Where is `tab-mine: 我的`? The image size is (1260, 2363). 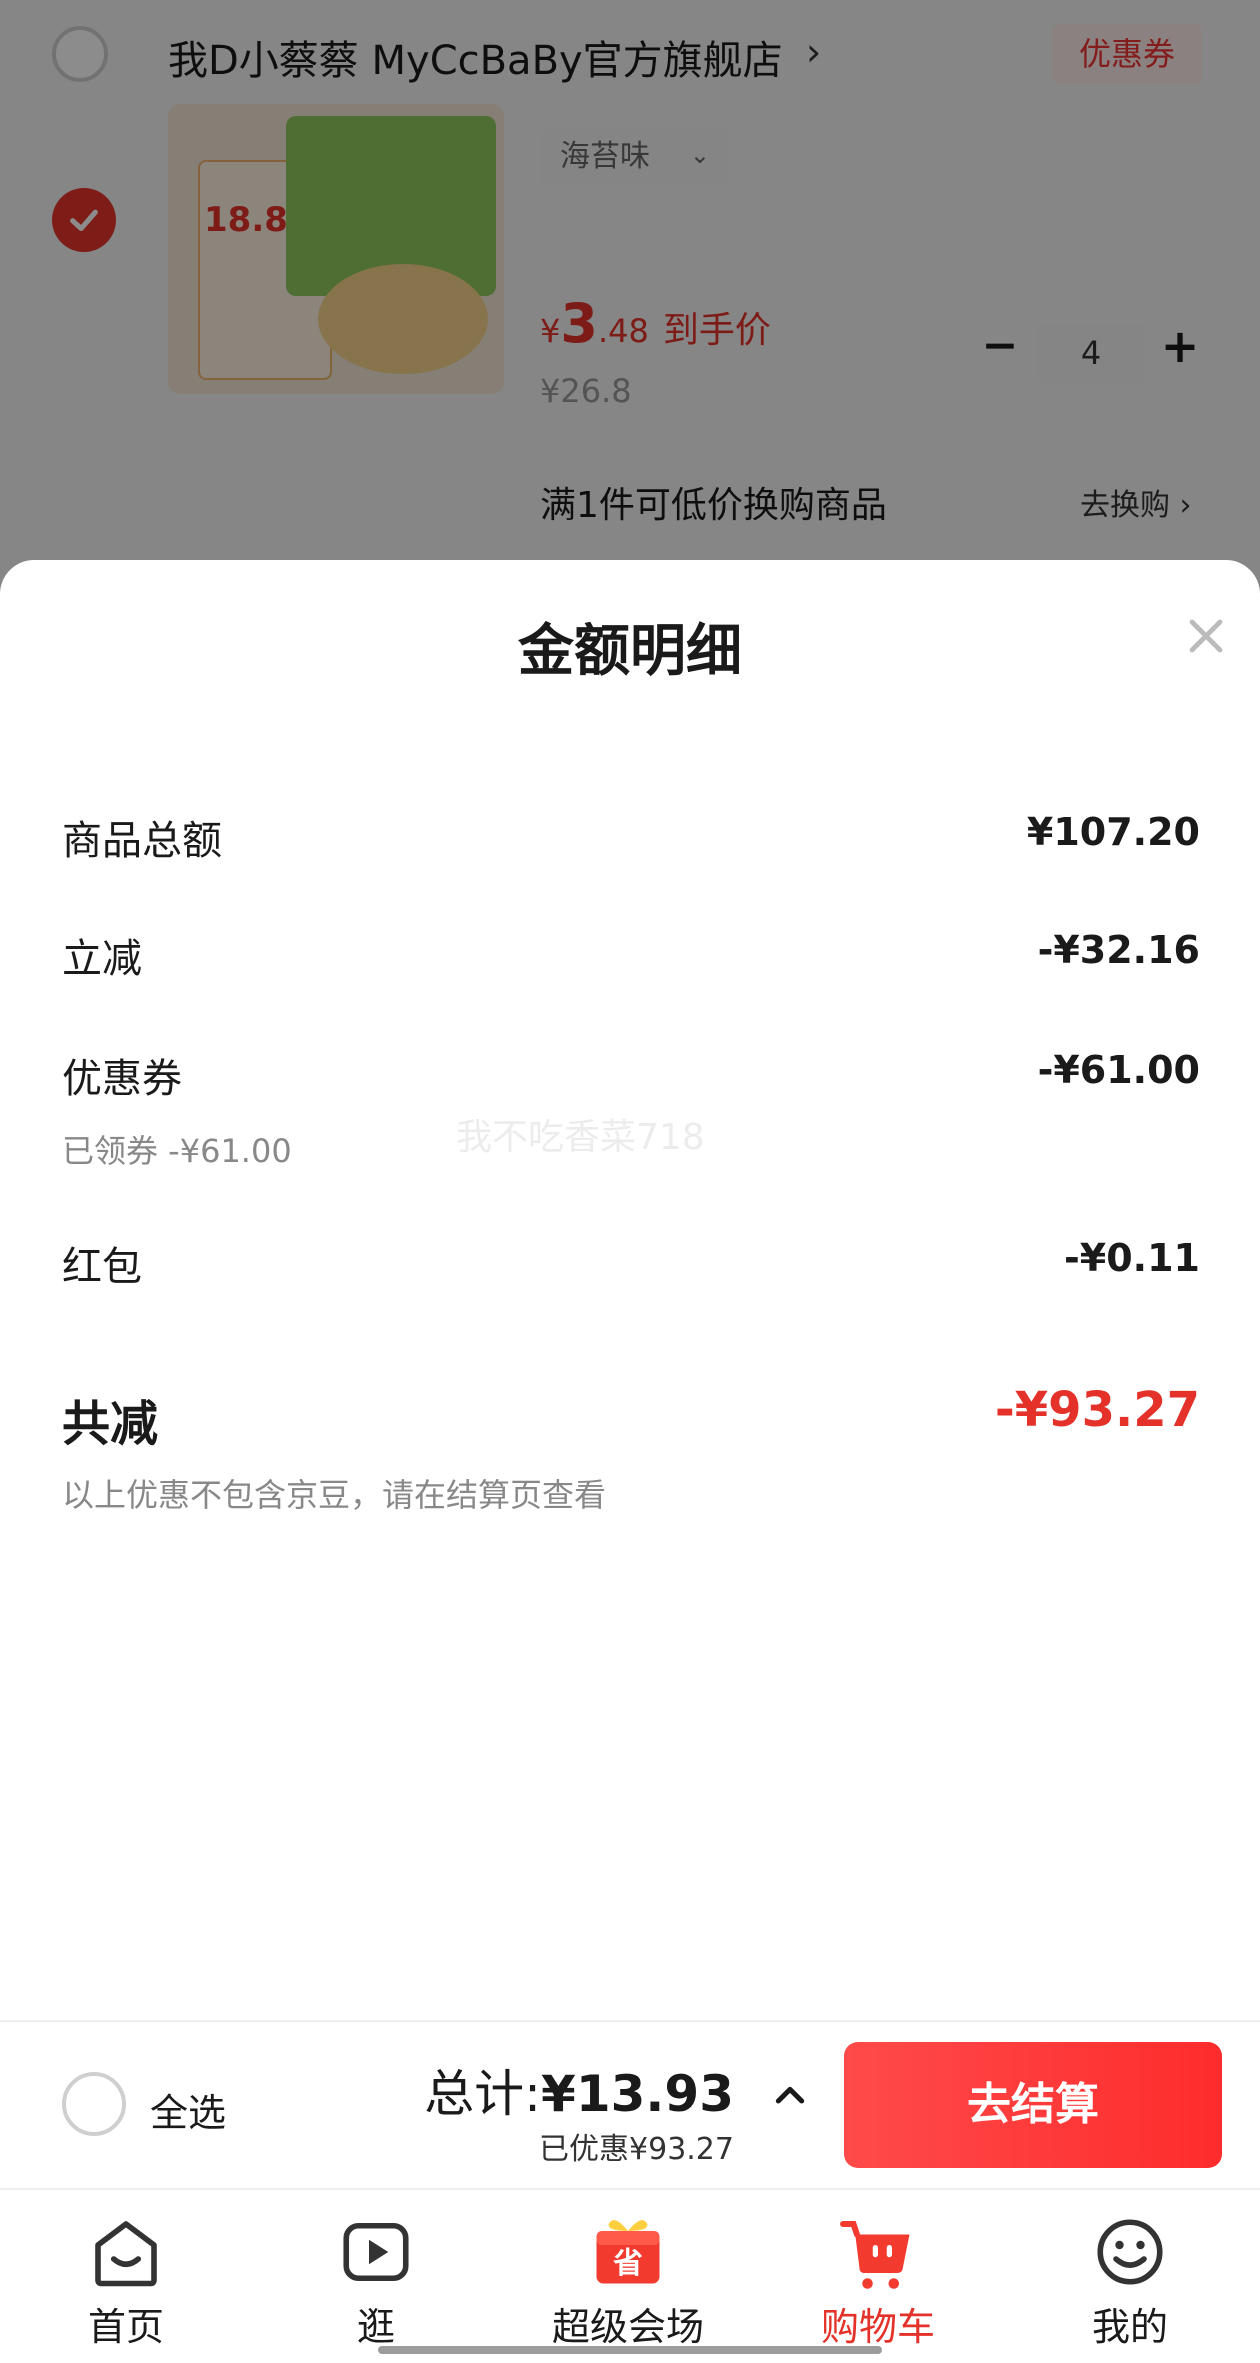
tab-mine: 我的 is located at coordinates (1130, 2274).